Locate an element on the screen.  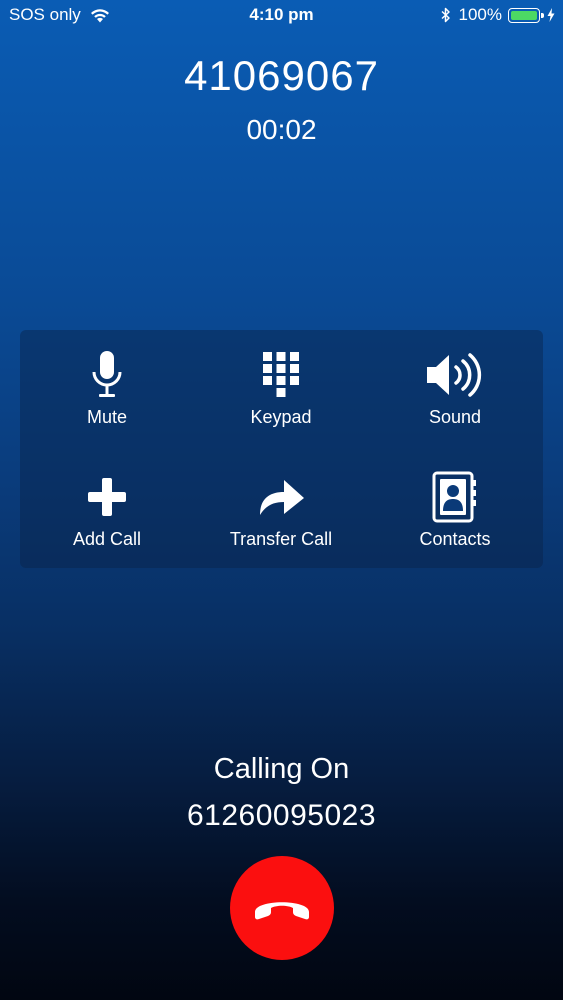
transfer-call-label: Transfer Call is located at coordinates (281, 539).